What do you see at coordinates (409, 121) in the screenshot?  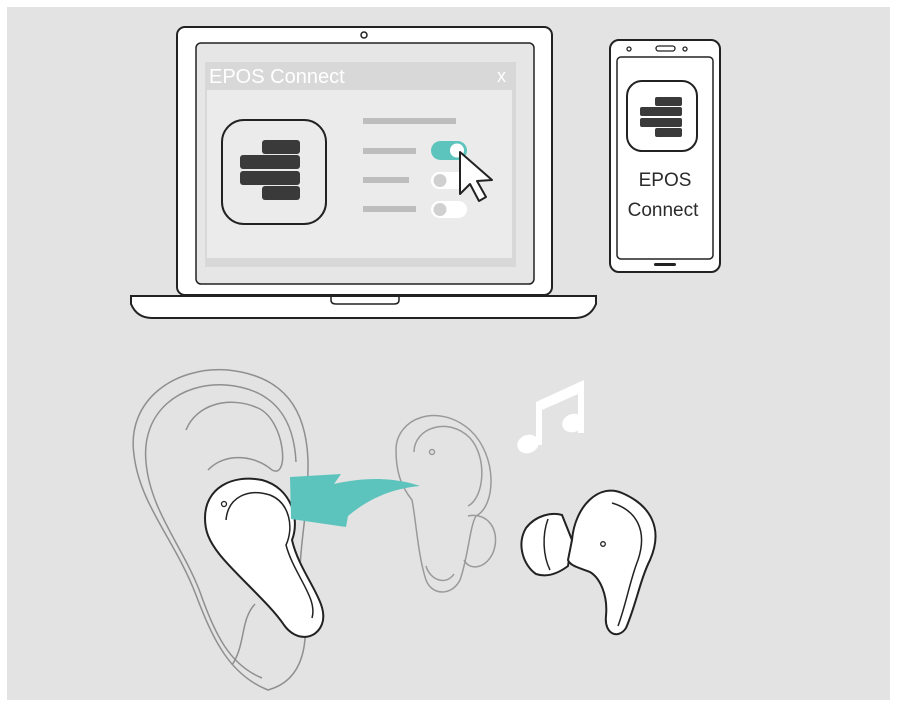 I see `settings-heading-line` at bounding box center [409, 121].